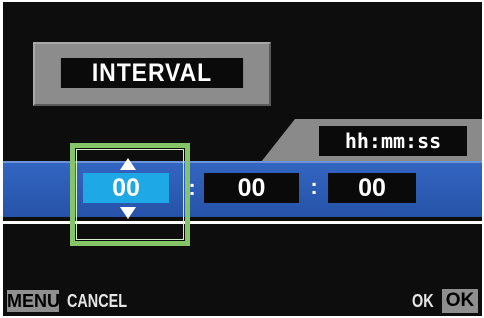  Describe the element at coordinates (97, 301) in the screenshot. I see `cancel-label: CANCEL` at that location.